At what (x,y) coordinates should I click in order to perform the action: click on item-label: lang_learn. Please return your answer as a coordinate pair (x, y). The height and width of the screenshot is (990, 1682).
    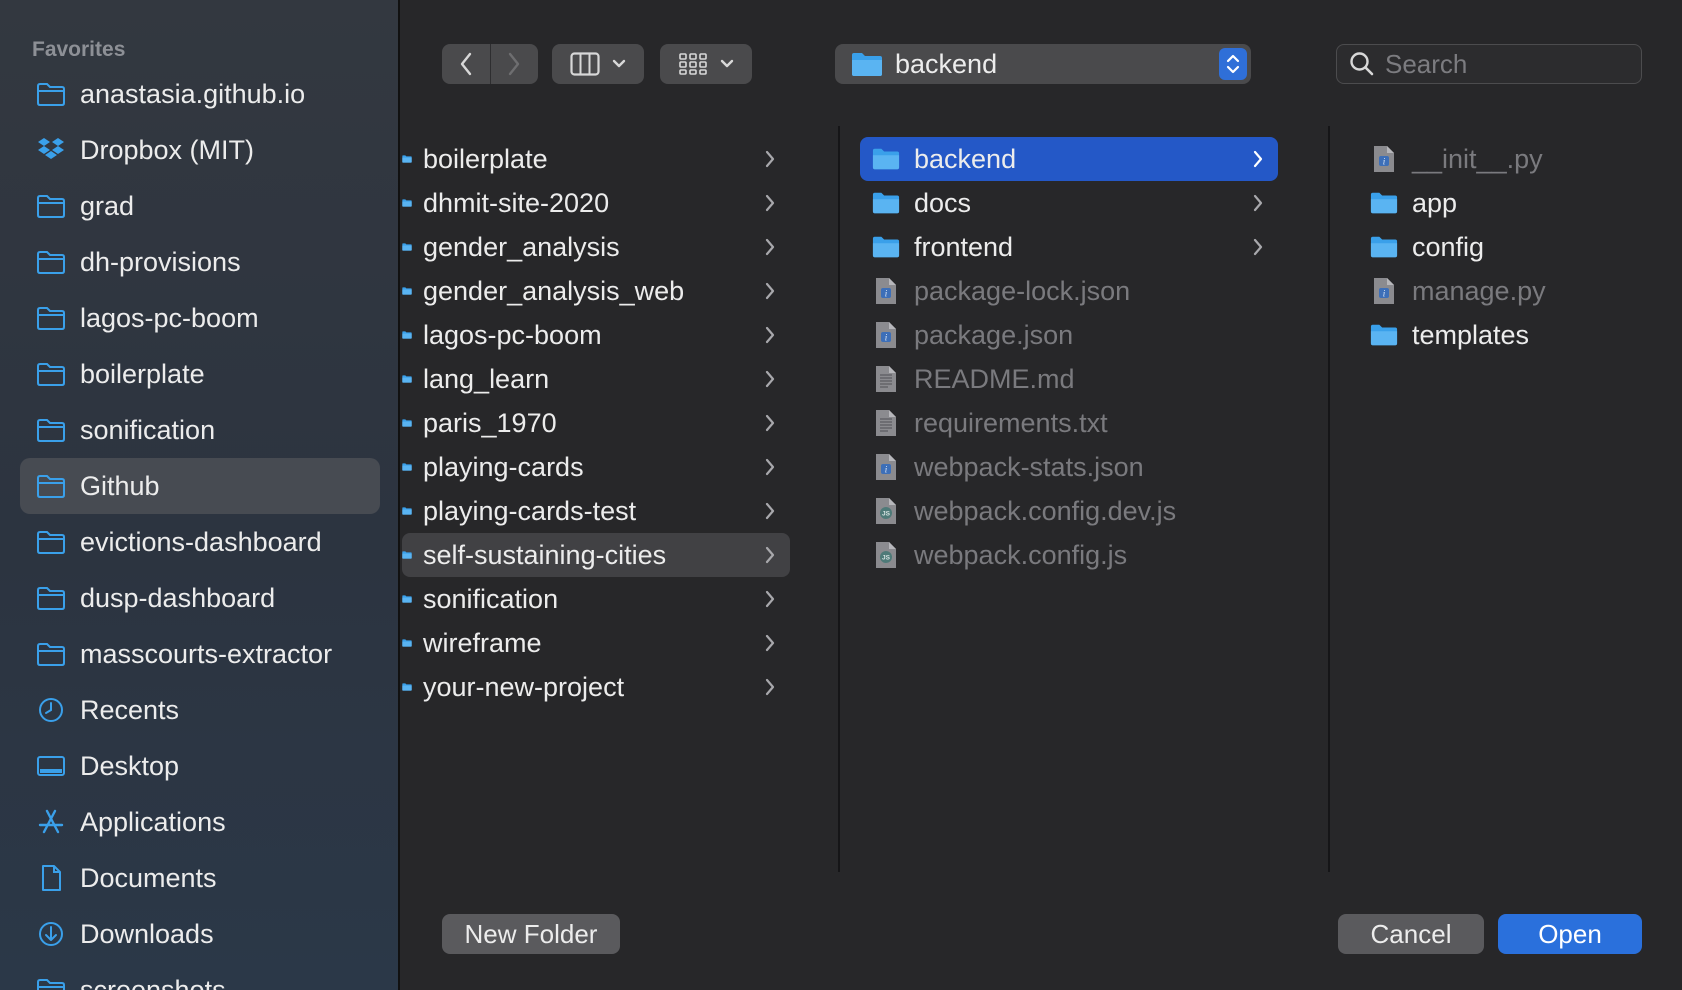
    Looking at the image, I should click on (486, 378).